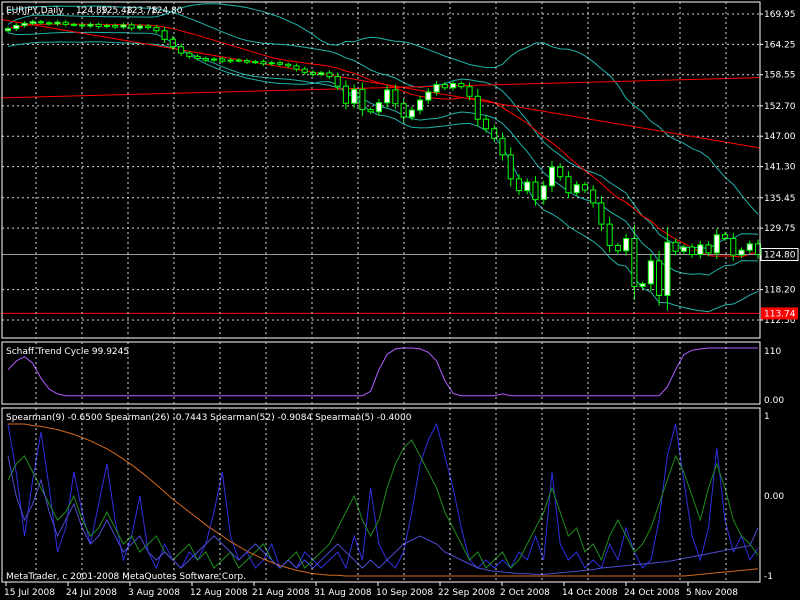  I want to click on time-tick-label: 12 Aug 2008, so click(219, 593).